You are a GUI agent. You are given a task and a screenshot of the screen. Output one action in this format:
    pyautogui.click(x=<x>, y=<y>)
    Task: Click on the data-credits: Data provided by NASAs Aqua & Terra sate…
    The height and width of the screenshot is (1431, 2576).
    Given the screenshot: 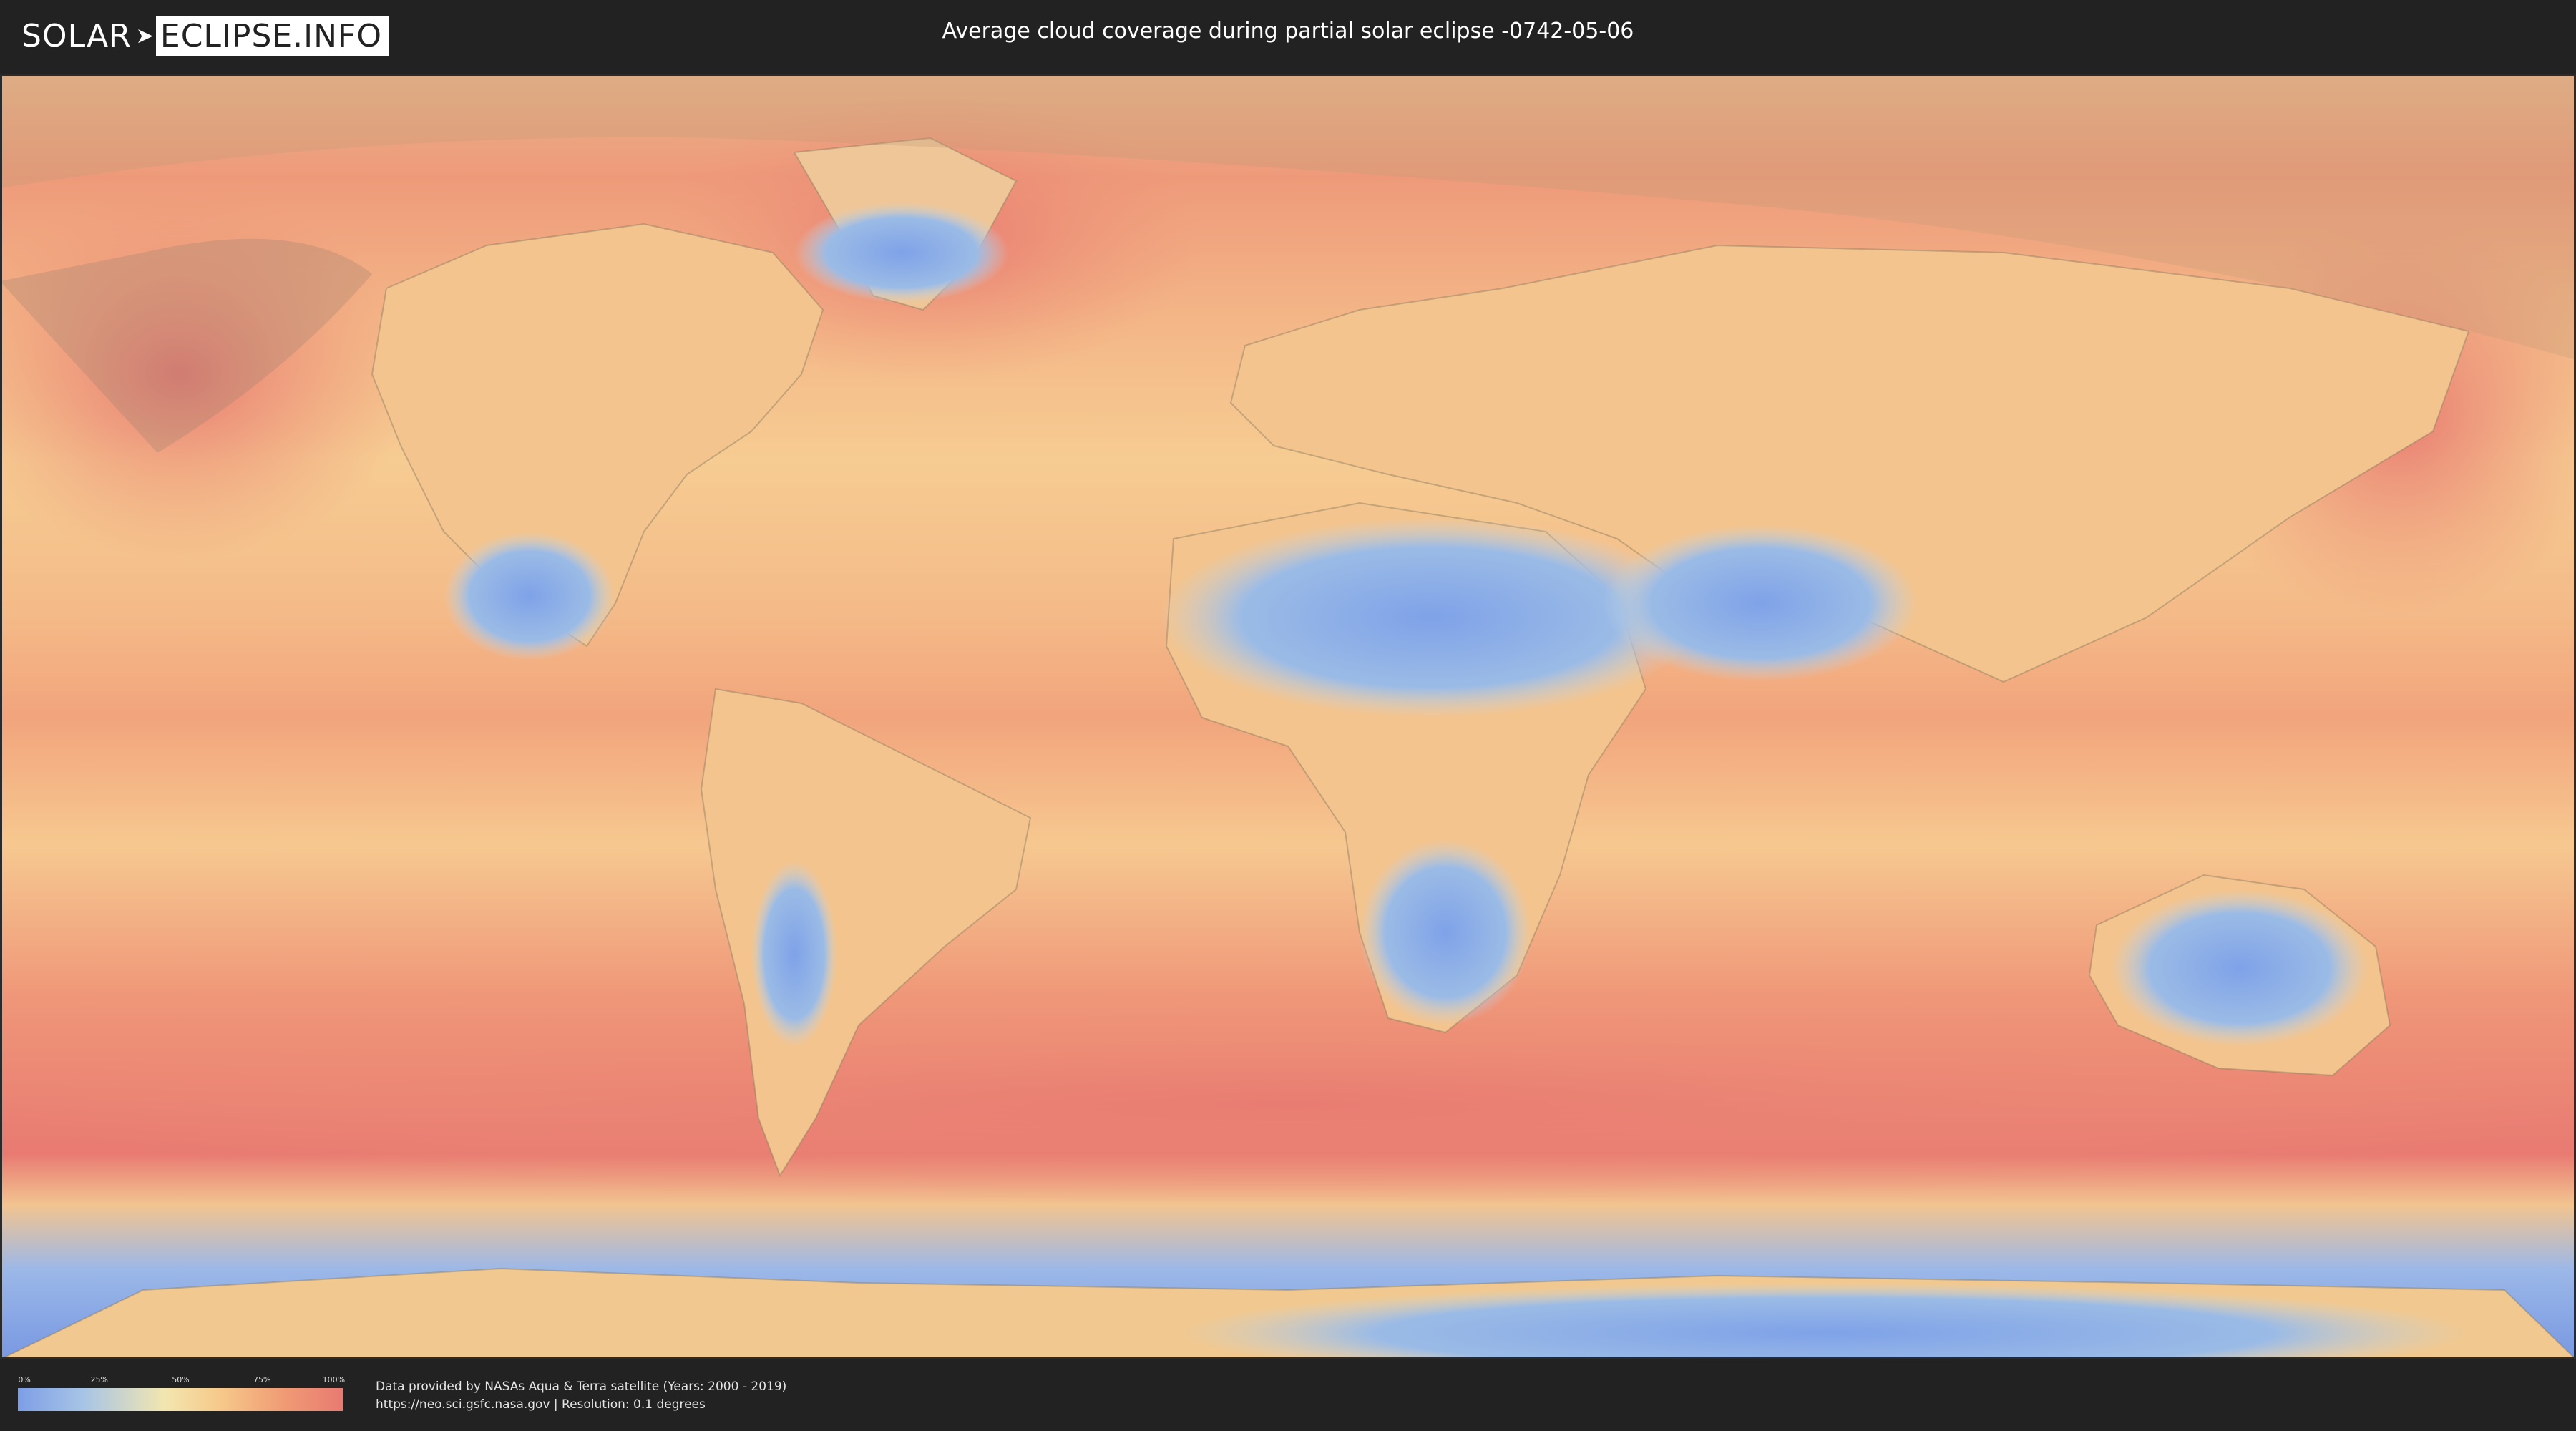 What is the action you would take?
    pyautogui.click(x=581, y=1396)
    